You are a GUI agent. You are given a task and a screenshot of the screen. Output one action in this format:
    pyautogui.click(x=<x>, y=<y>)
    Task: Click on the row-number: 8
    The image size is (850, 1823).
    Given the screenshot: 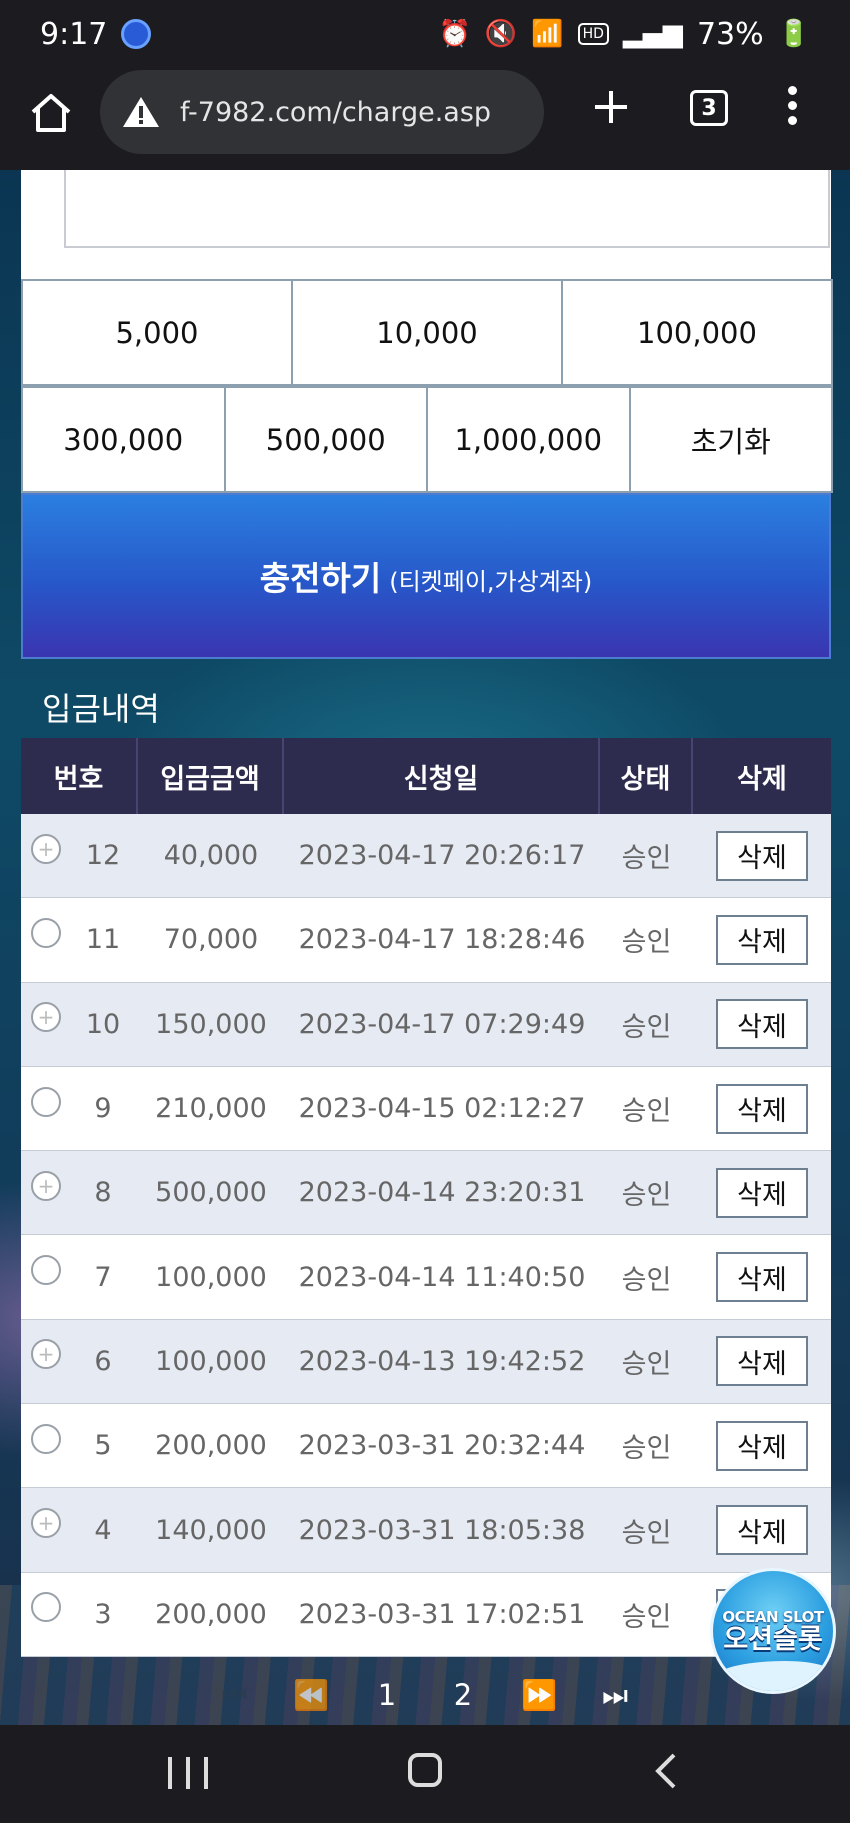 What is the action you would take?
    pyautogui.click(x=103, y=1193)
    